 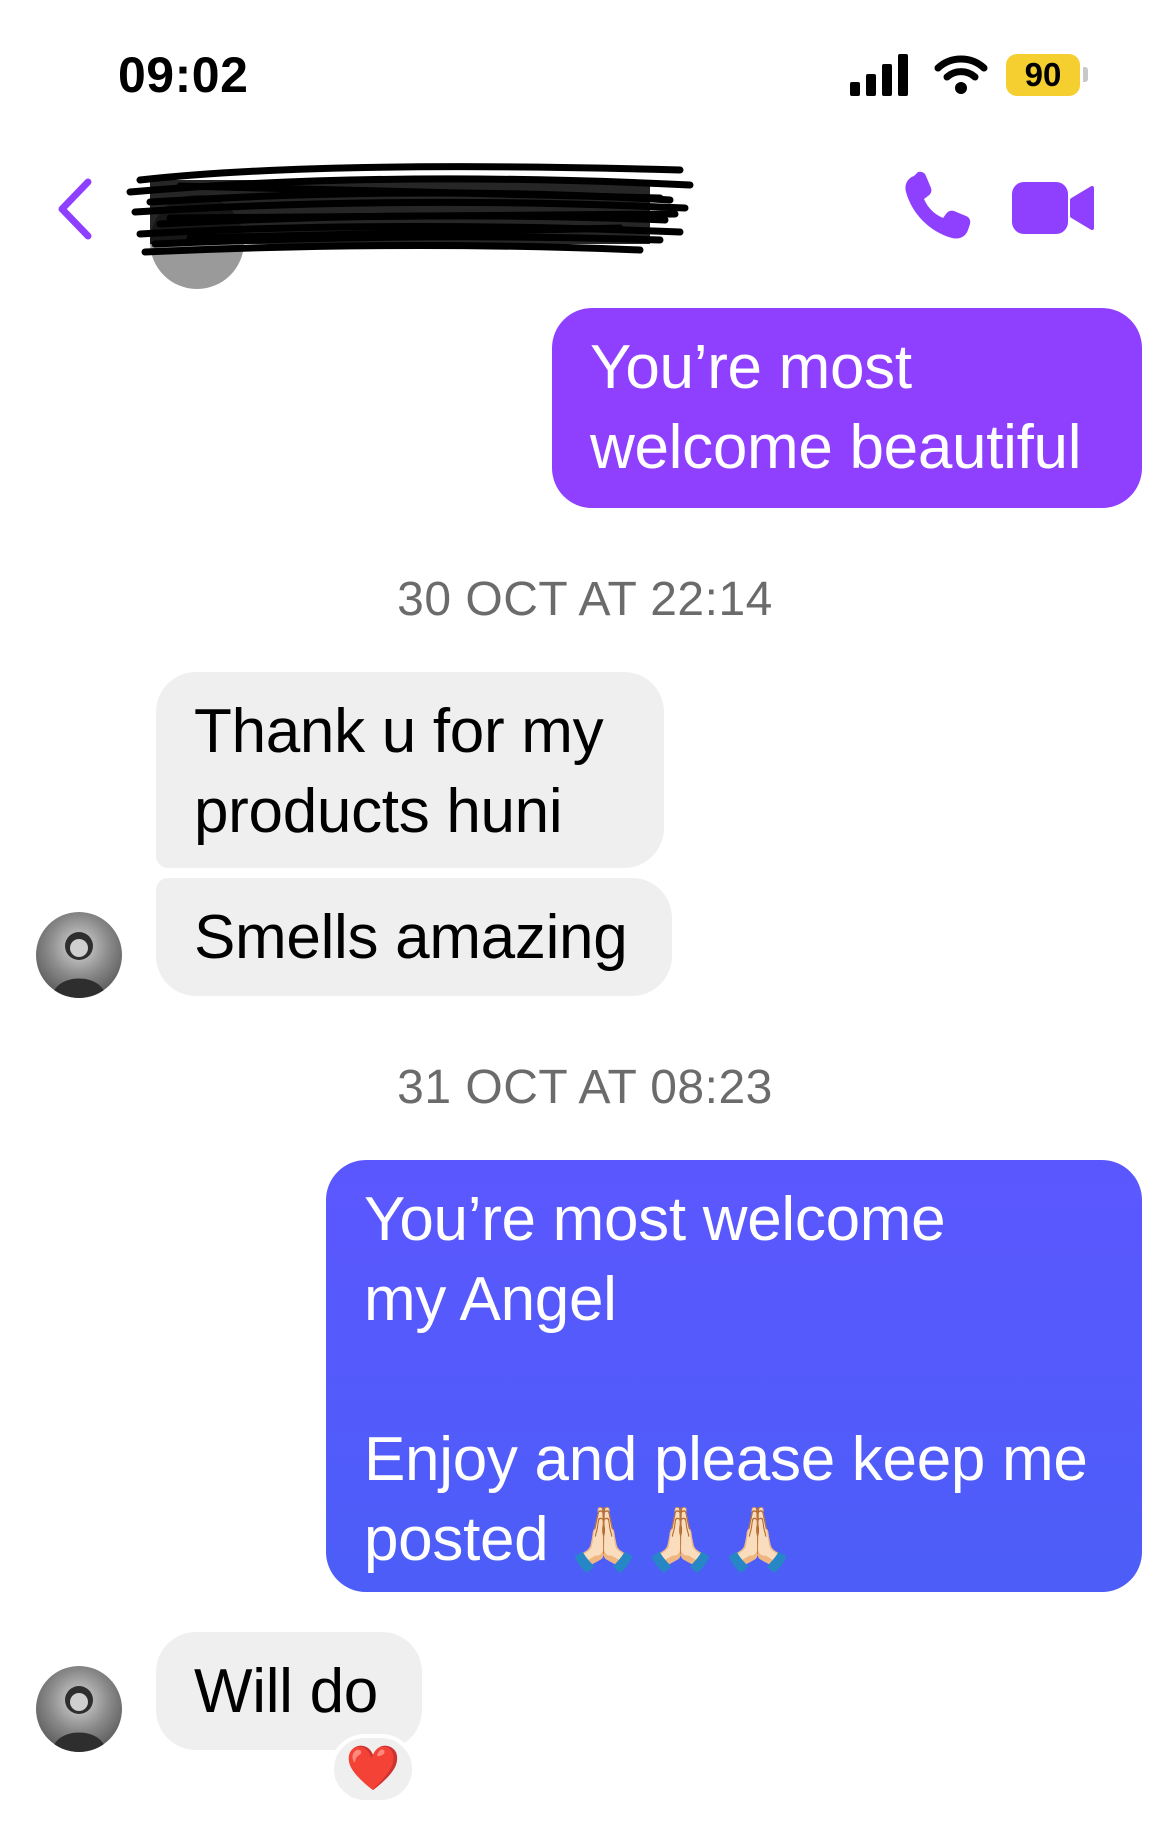 What do you see at coordinates (751, 367) in the screenshot?
I see `message-line: You’re most` at bounding box center [751, 367].